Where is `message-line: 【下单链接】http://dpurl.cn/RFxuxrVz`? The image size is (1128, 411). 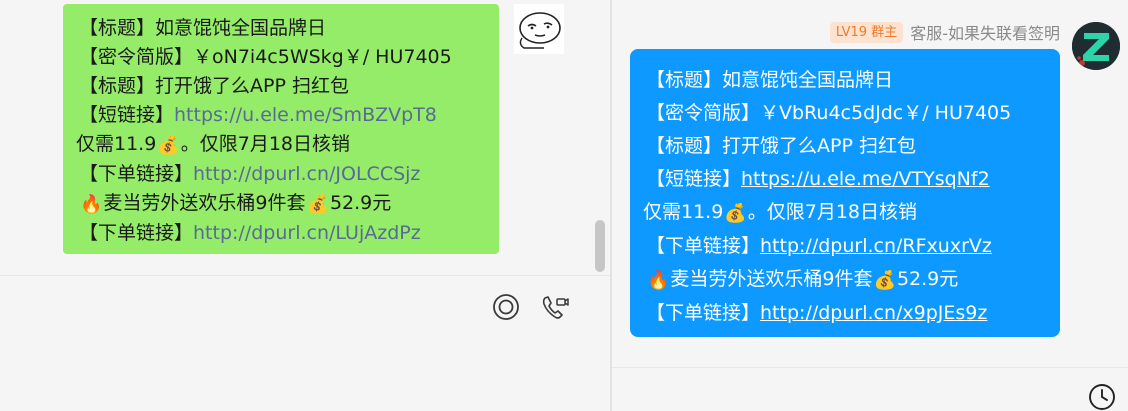 message-line: 【下单链接】http://dpurl.cn/RFxuxrVz is located at coordinates (853, 246).